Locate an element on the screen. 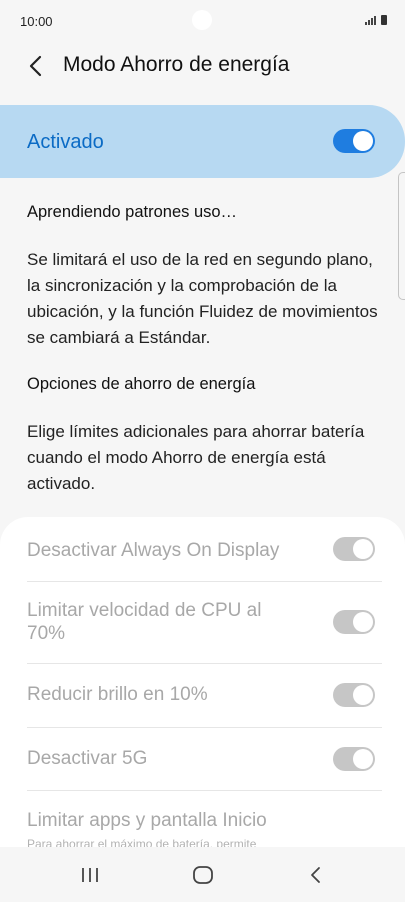 This screenshot has width=405, height=902. chevron-left-icon is located at coordinates (35, 66).